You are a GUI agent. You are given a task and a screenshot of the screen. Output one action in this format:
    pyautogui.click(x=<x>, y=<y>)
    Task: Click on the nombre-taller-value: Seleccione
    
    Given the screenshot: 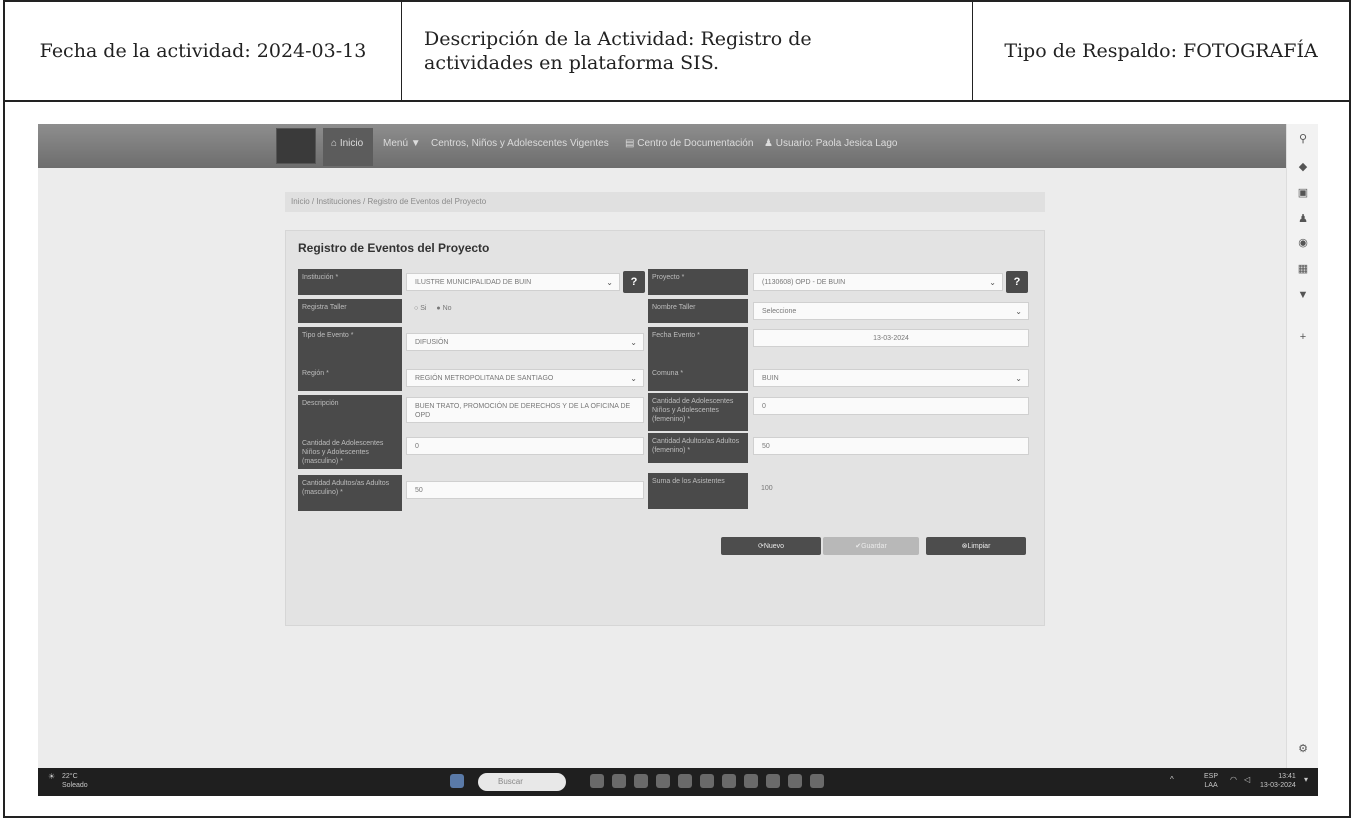 What is the action you would take?
    pyautogui.click(x=779, y=311)
    